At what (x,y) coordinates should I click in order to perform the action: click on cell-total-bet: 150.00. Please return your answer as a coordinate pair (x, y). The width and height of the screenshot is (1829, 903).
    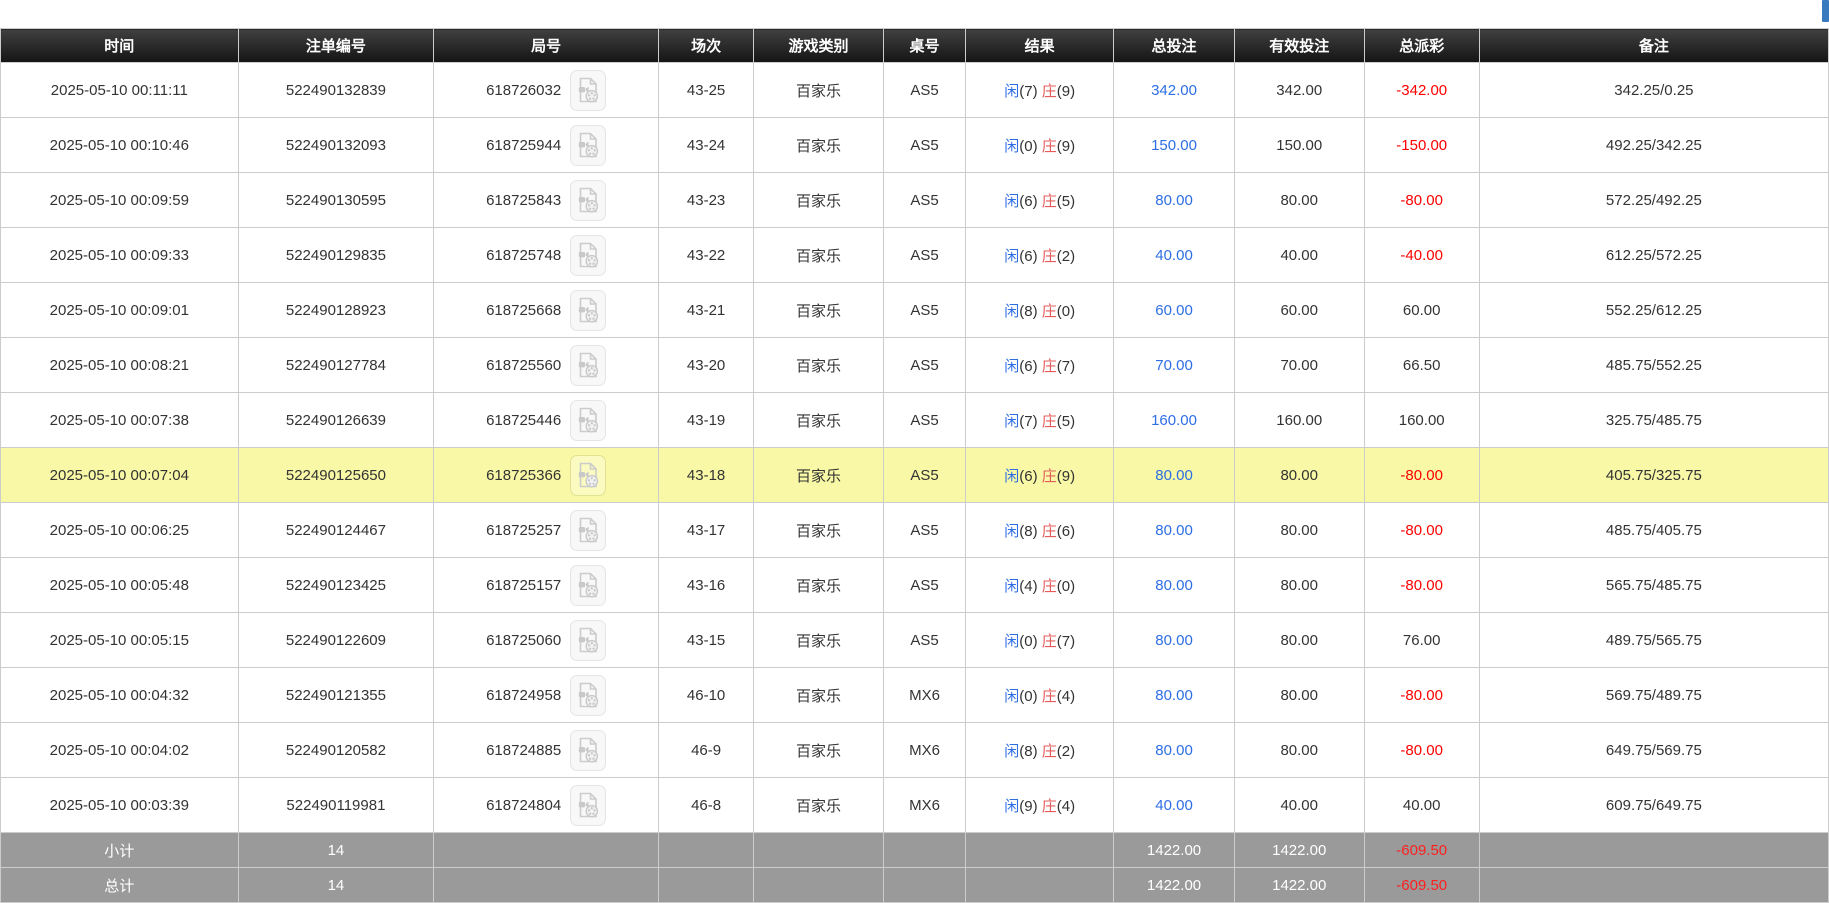
    Looking at the image, I should click on (1174, 145).